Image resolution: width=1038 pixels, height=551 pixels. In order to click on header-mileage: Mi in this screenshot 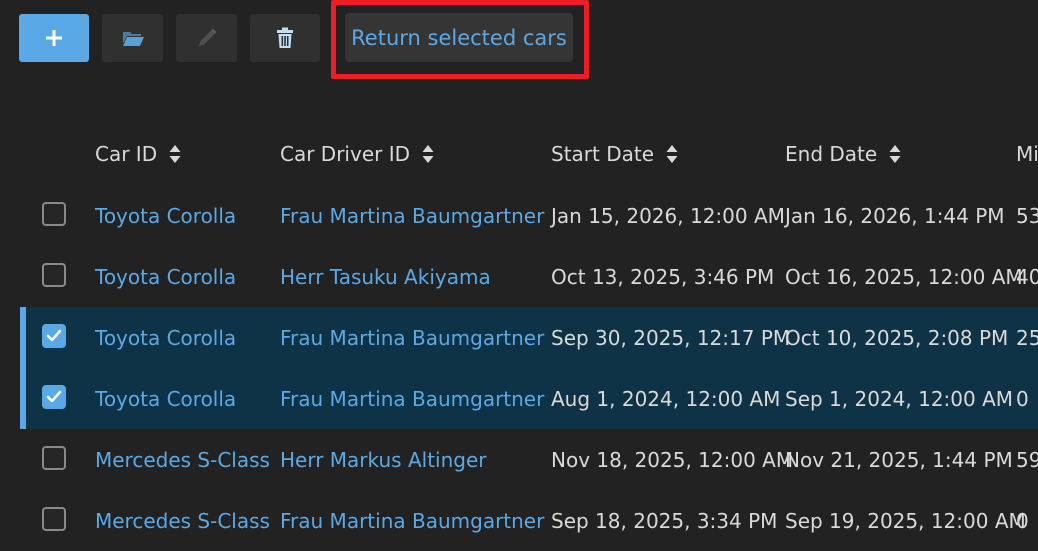, I will do `click(1027, 154)`.